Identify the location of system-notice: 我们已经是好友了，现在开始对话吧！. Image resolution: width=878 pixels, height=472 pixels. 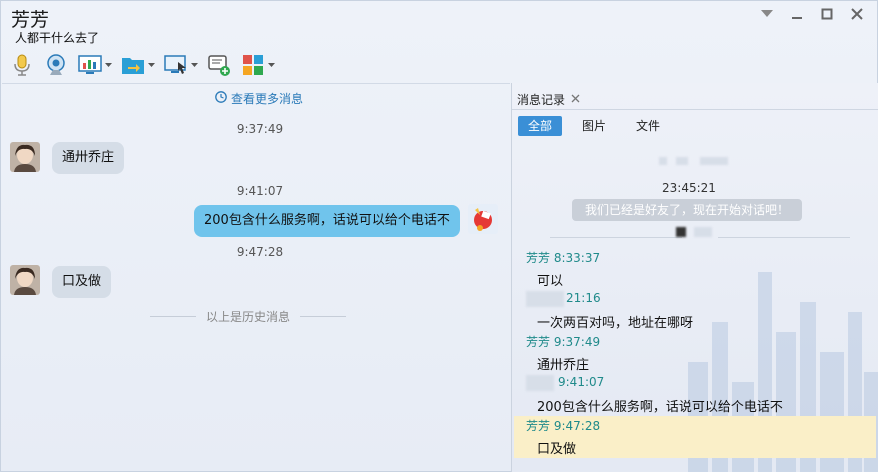
(687, 210).